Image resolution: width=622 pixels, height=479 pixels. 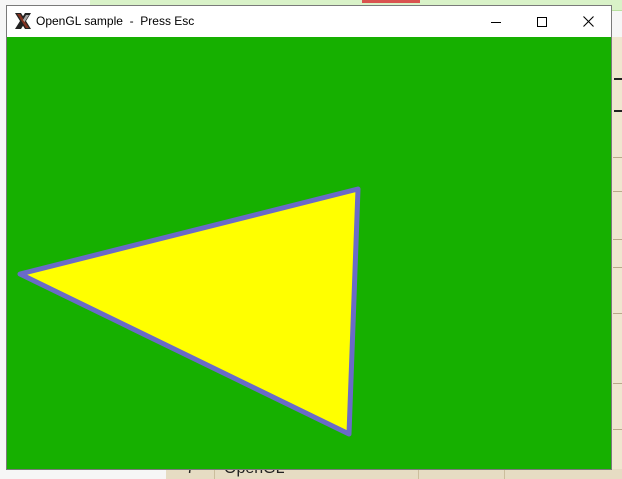 I want to click on background-row-number: 7, so click(x=190, y=473).